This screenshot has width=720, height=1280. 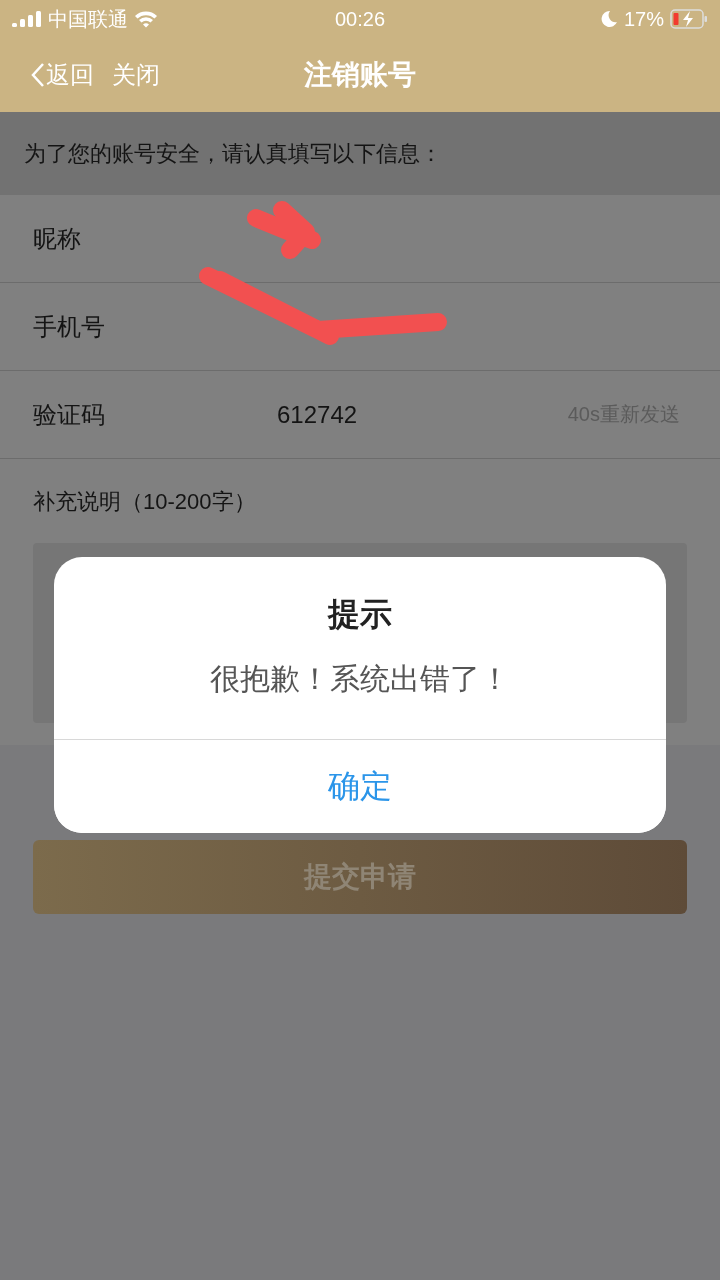 What do you see at coordinates (136, 75) in the screenshot?
I see `close-button: 关闭` at bounding box center [136, 75].